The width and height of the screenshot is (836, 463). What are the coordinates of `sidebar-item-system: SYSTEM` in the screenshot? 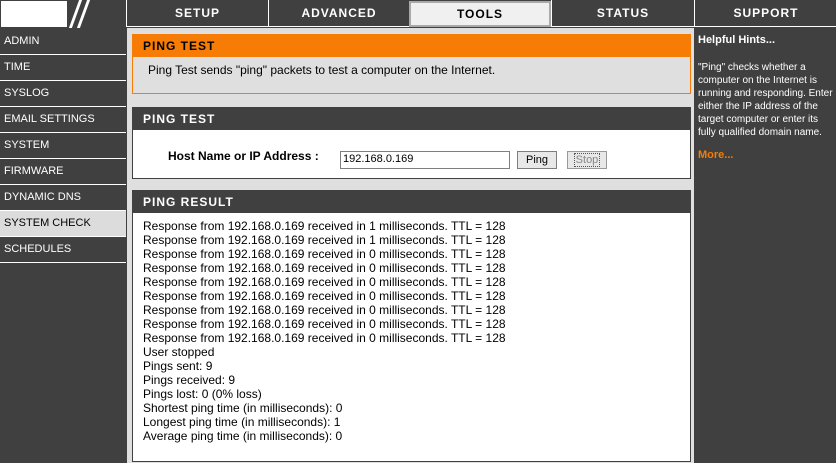 It's located at (63, 146).